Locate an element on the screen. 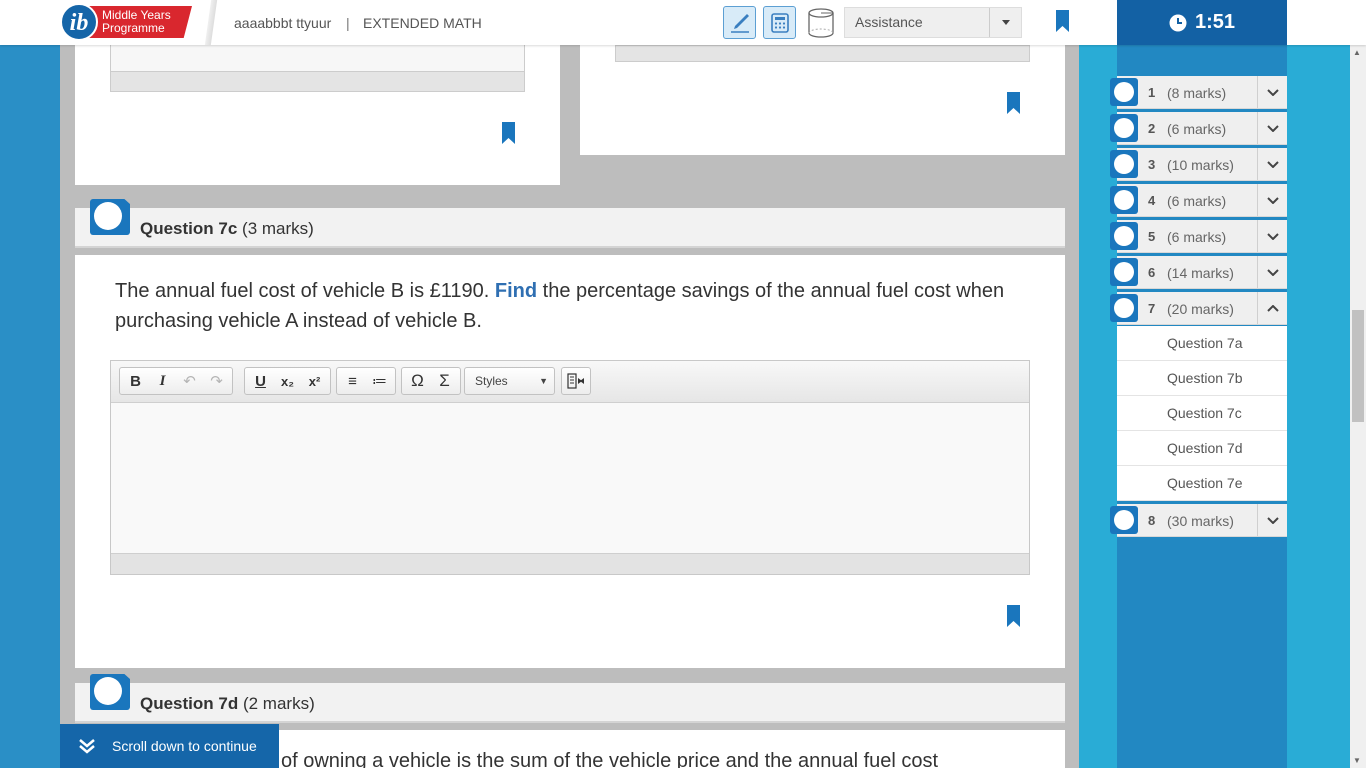 The image size is (1366, 768). editor-toolbar: B I ↶ ↷ U x₂ x² ≡ ≔ Ω Σ Styles ▼ is located at coordinates (570, 382).